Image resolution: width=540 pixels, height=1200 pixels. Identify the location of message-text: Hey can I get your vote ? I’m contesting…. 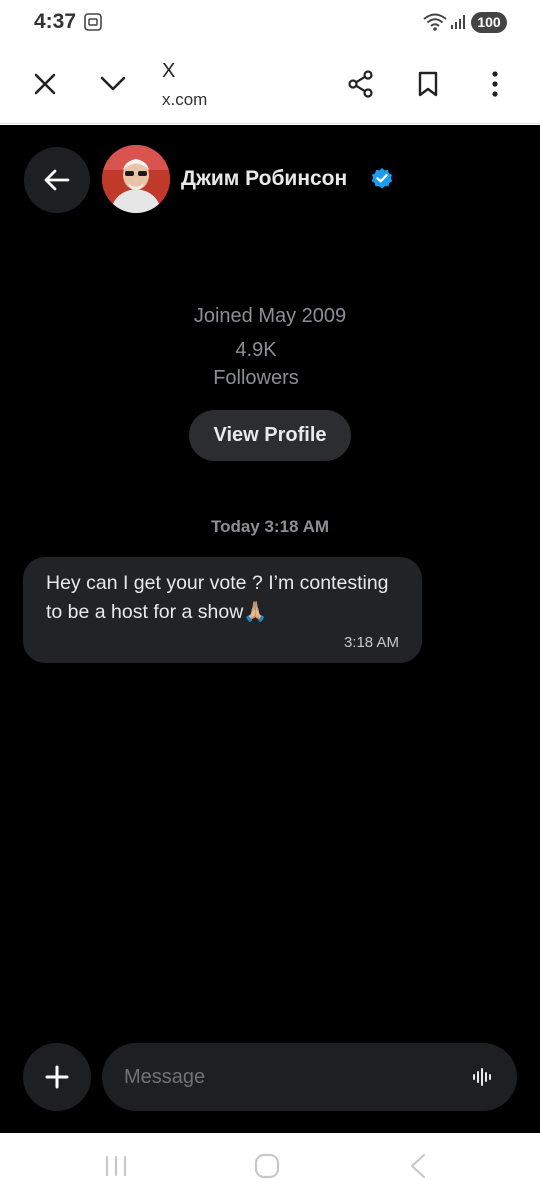
(217, 597).